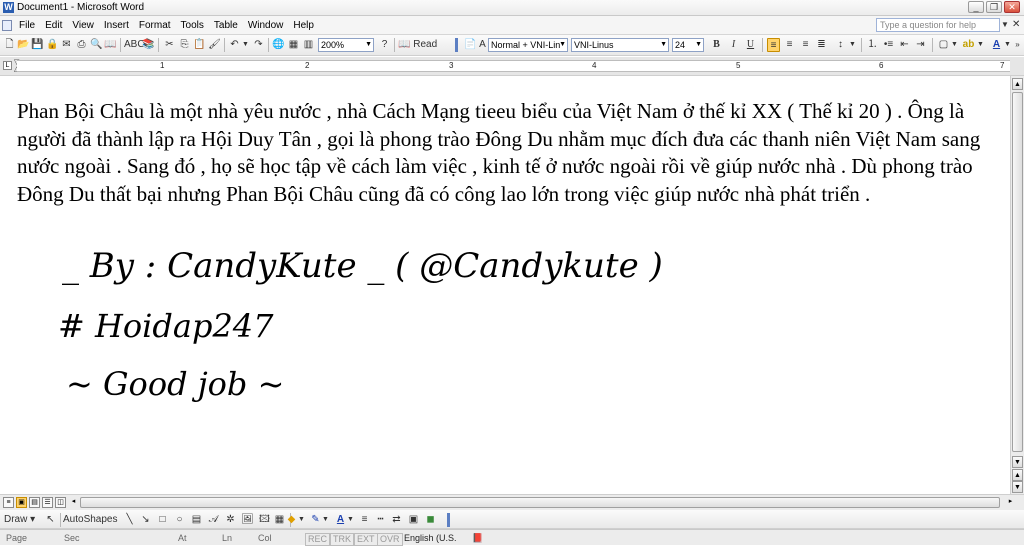  Describe the element at coordinates (7, 25) in the screenshot. I see `document-icon` at that location.